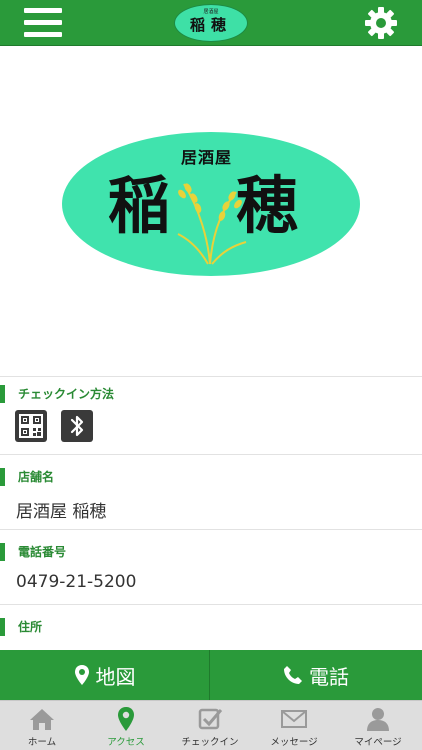  I want to click on store-name-title: 店舗名, so click(27, 477).